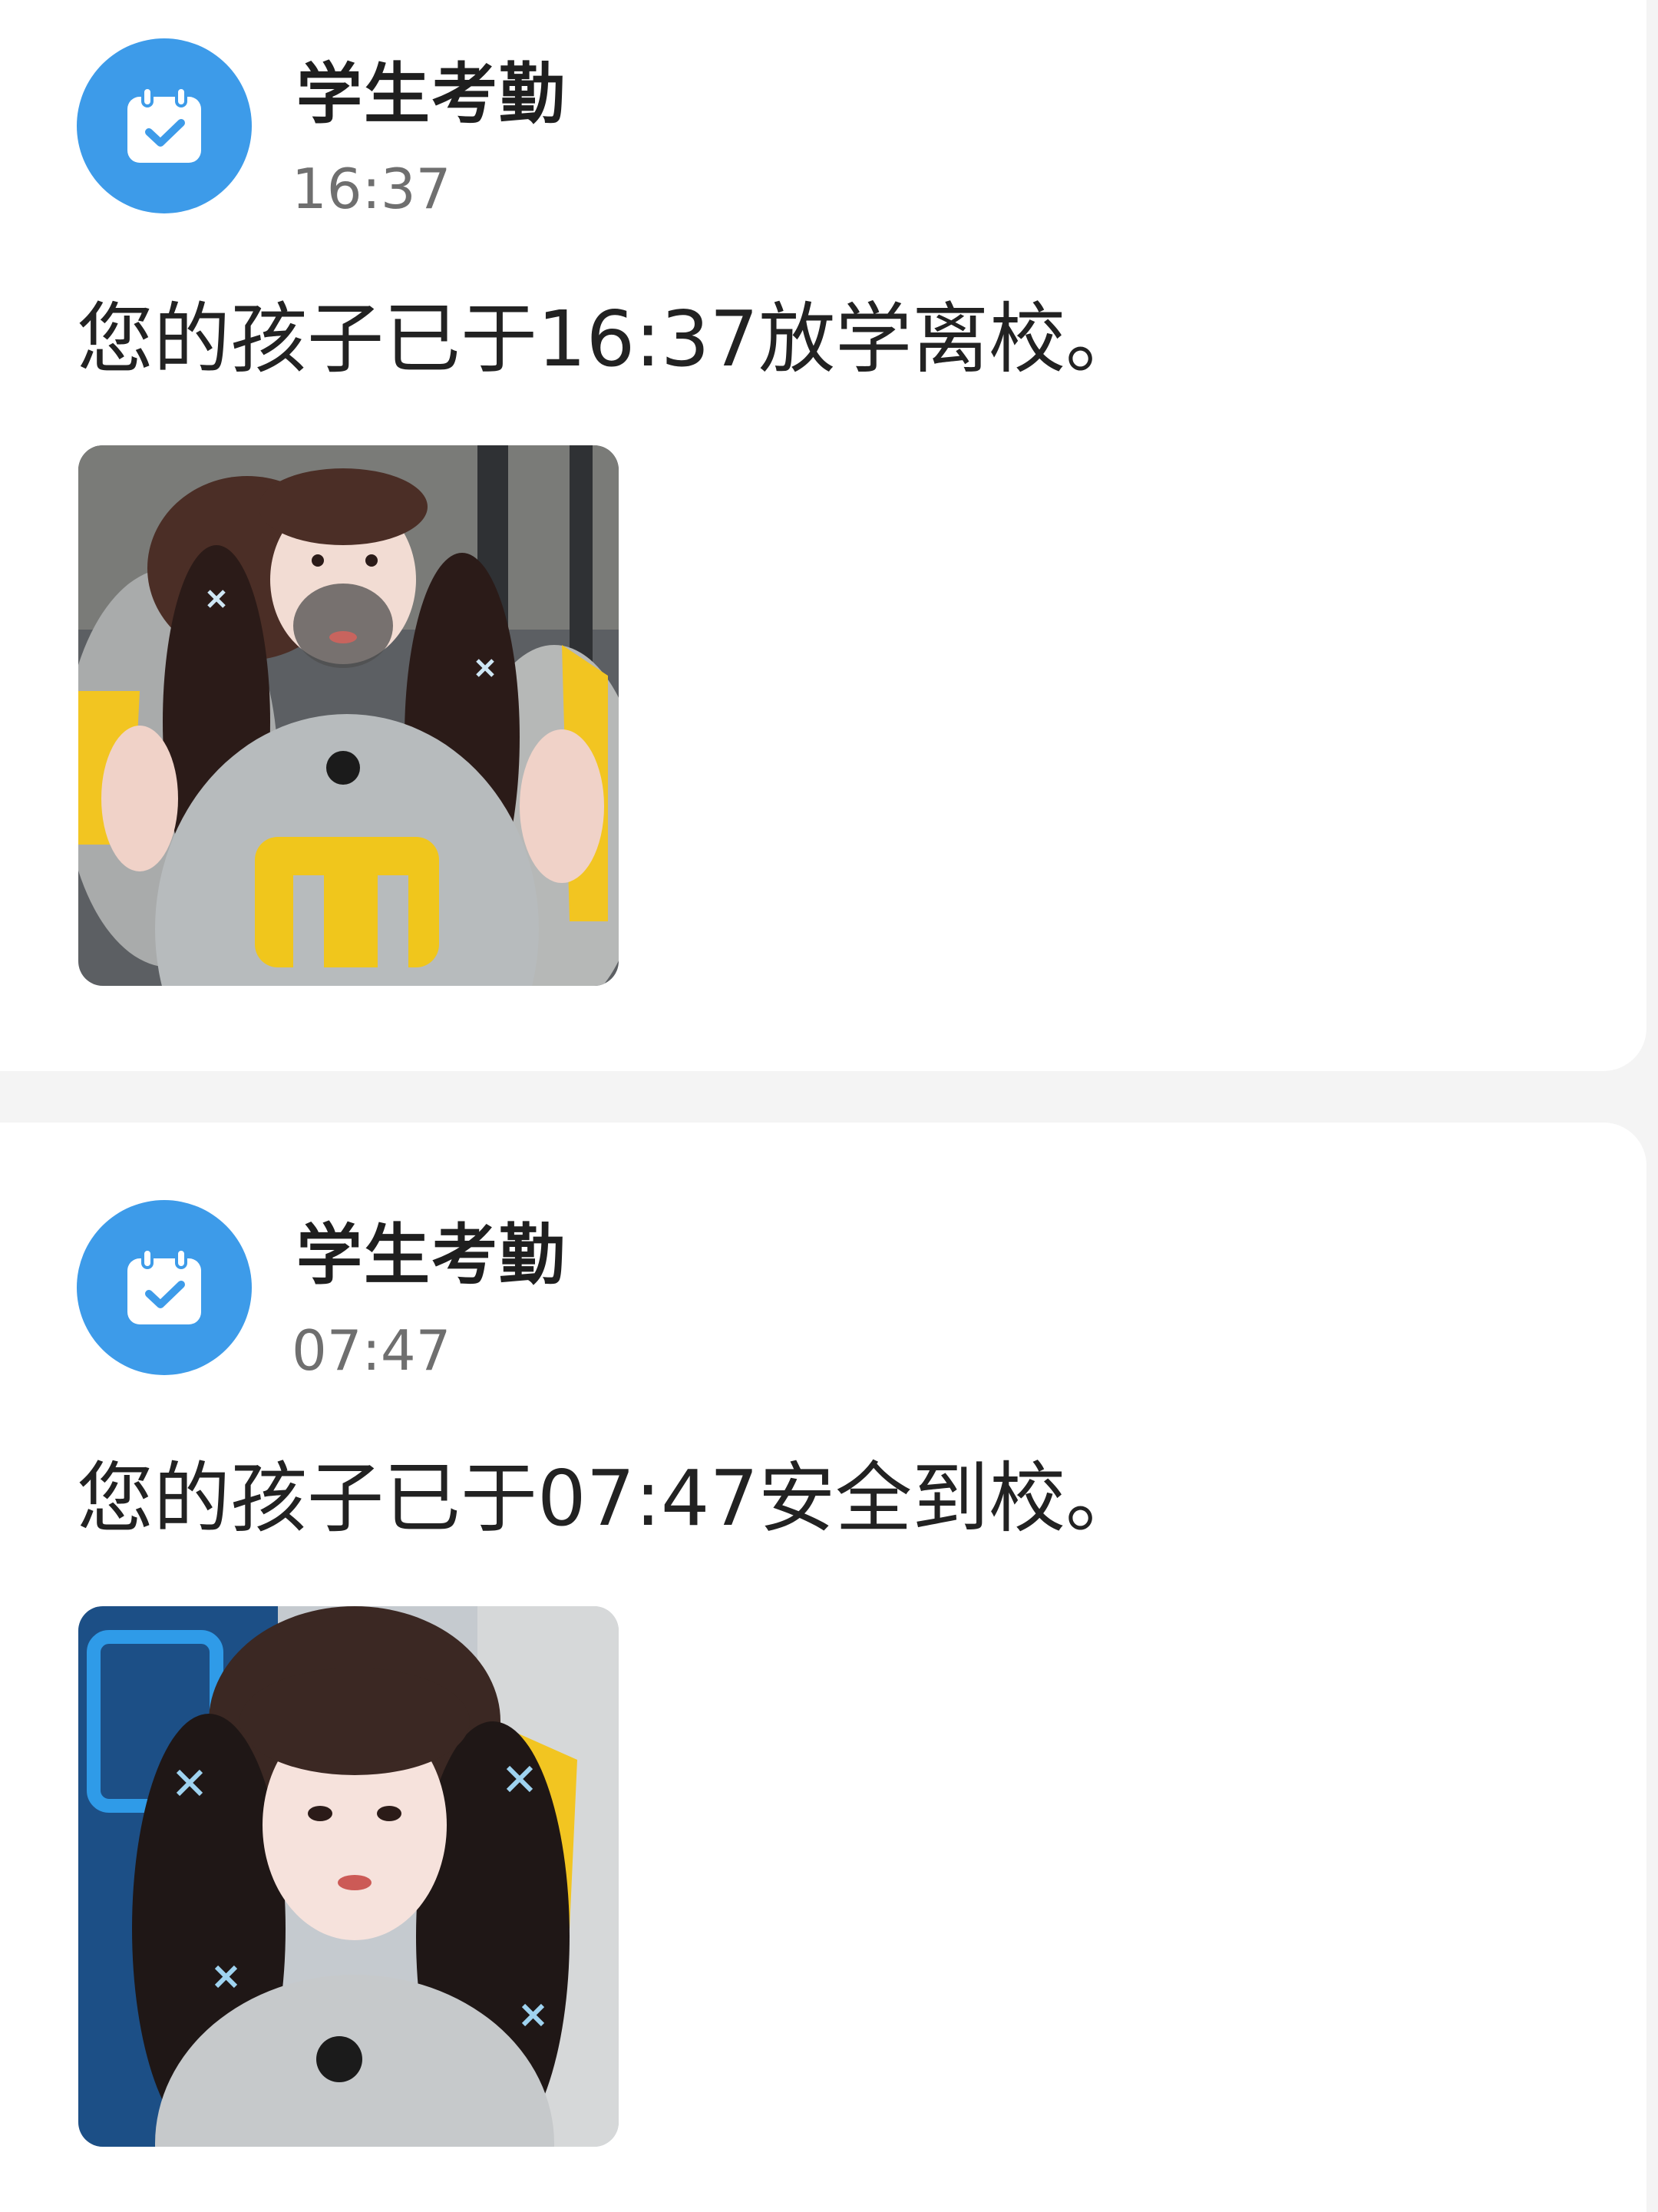 This screenshot has height=2212, width=1658. What do you see at coordinates (371, 1350) in the screenshot?
I see `notification-time: 07:47` at bounding box center [371, 1350].